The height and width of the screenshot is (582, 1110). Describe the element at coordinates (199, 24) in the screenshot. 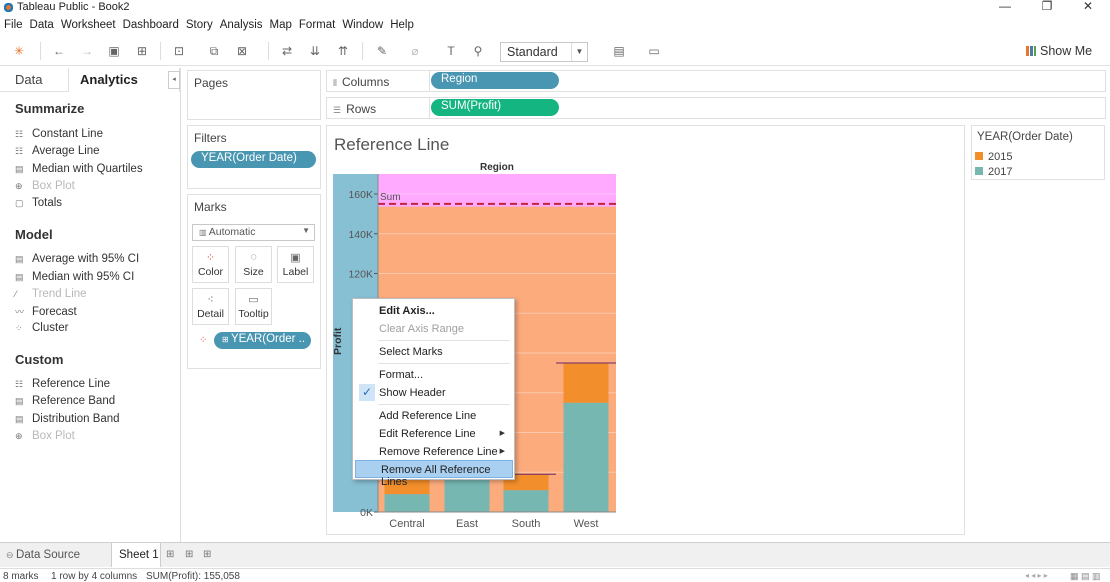

I see `menu-story: Story` at that location.